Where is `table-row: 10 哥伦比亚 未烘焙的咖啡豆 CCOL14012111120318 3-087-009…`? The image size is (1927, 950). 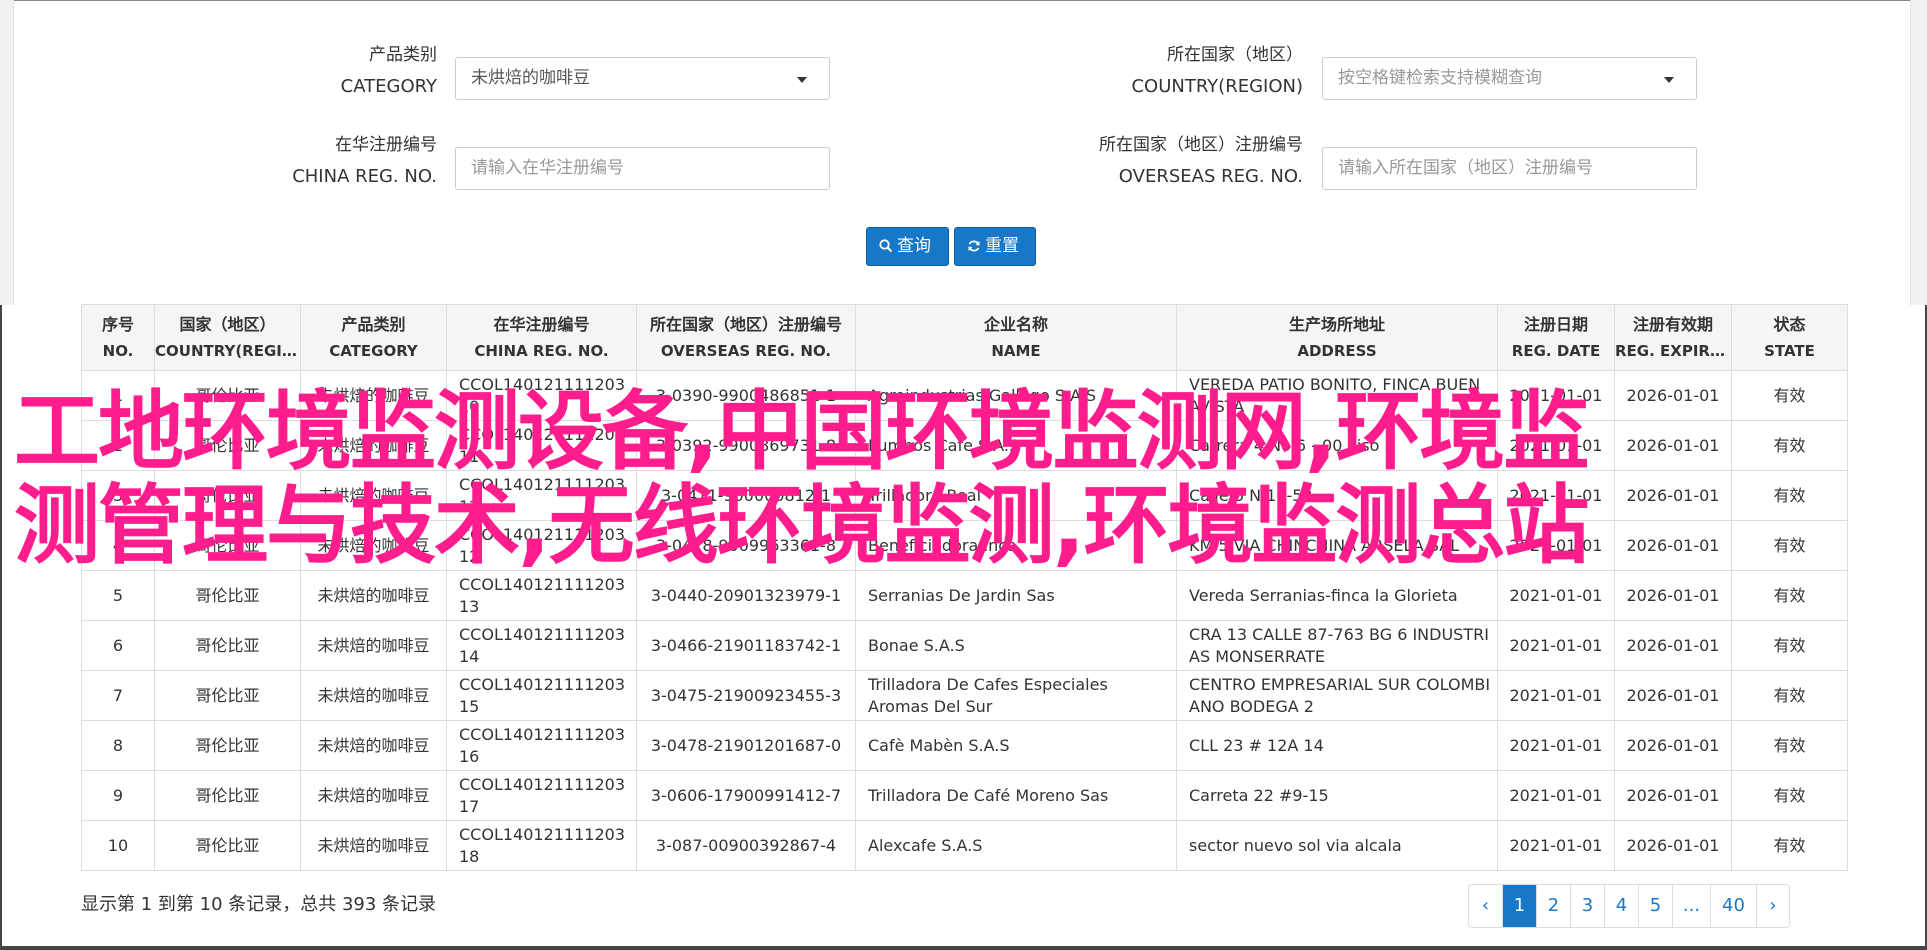 table-row: 10 哥伦比亚 未烘焙的咖啡豆 CCOL14012111120318 3-087-009… is located at coordinates (964, 845).